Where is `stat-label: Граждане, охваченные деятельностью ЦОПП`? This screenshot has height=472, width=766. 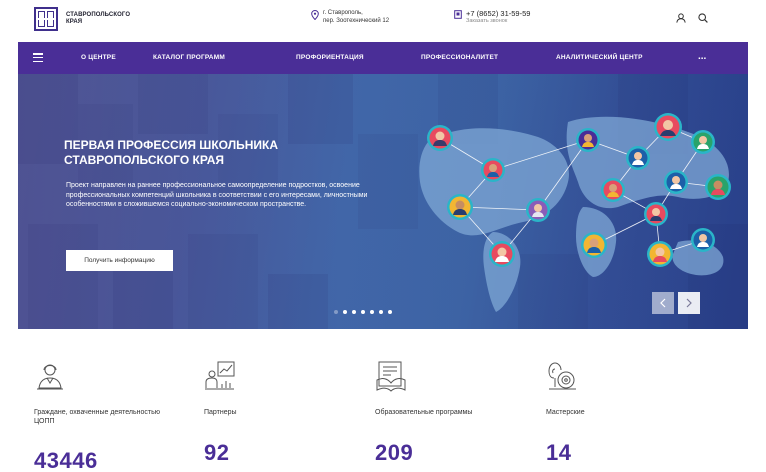 stat-label: Граждане, охваченные деятельностью ЦОПП is located at coordinates (97, 417).